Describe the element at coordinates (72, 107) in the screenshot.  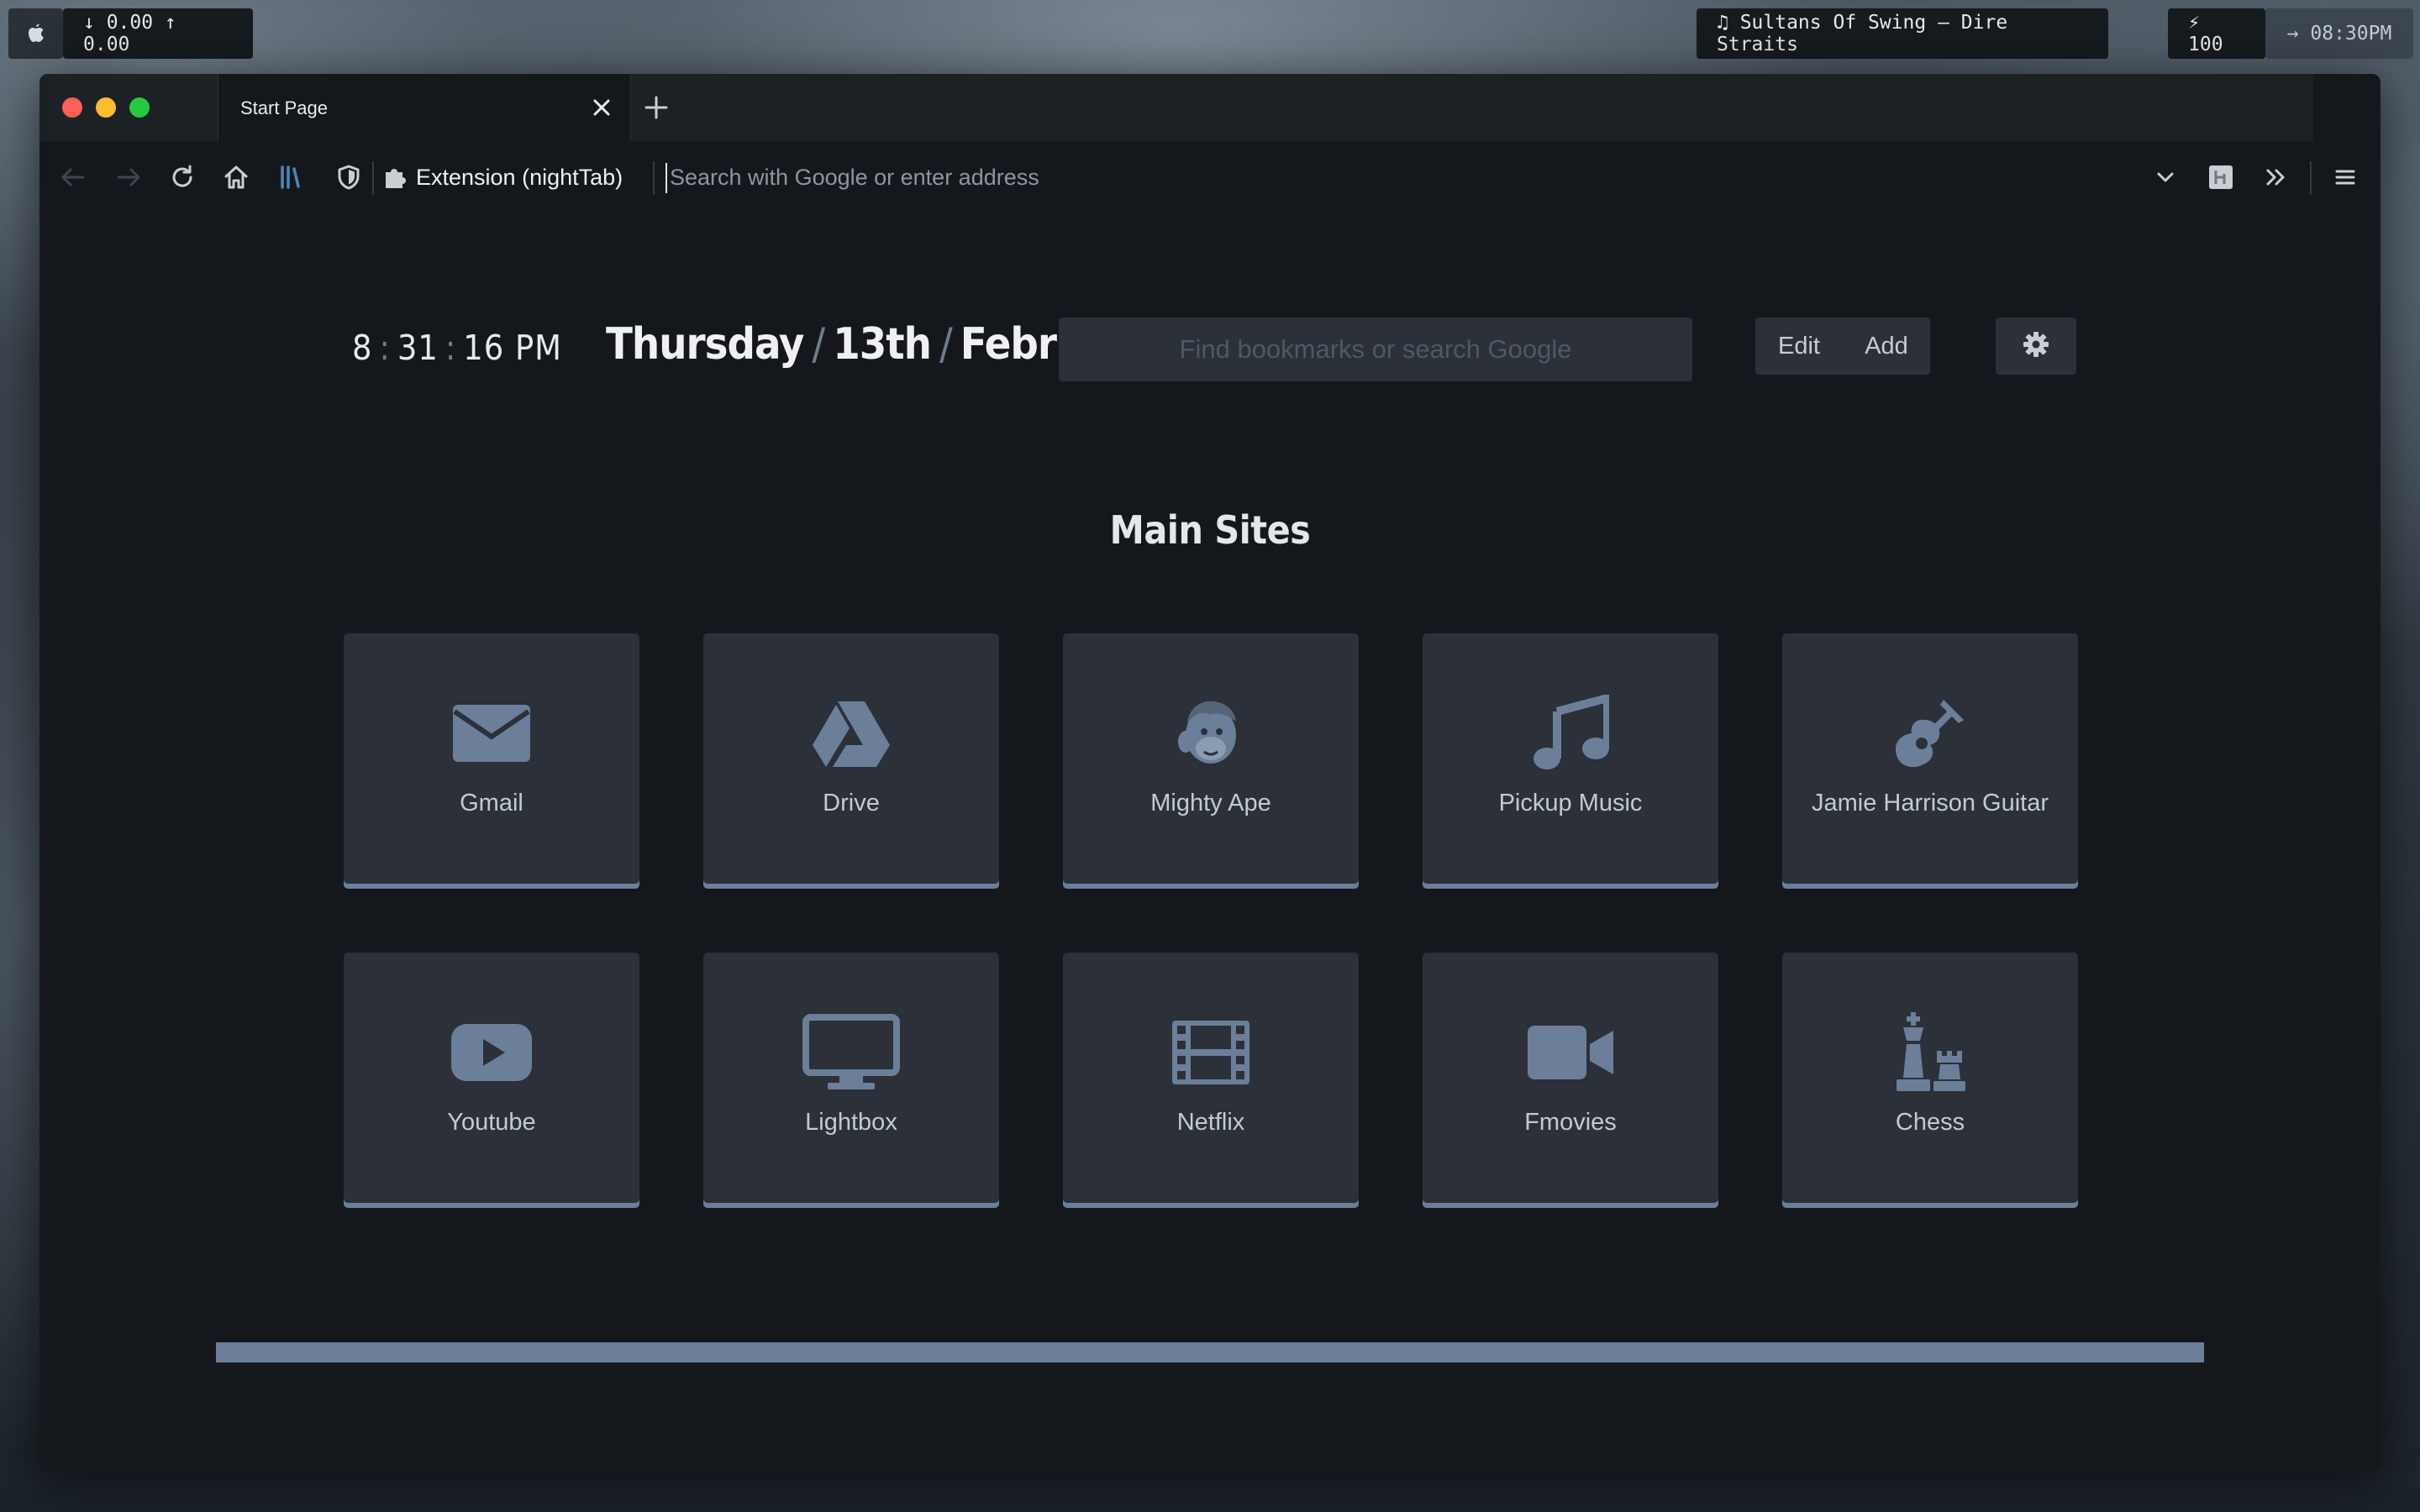
I see `close-window-button` at that location.